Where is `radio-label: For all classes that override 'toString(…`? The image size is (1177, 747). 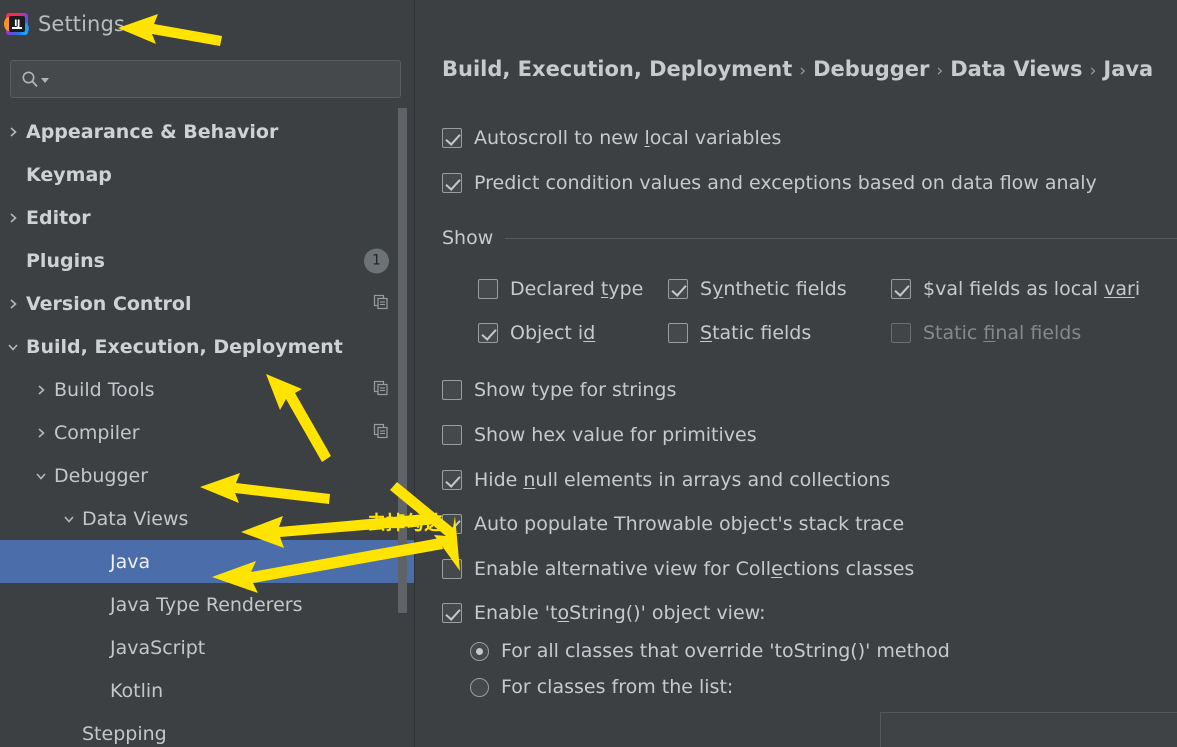 radio-label: For all classes that override 'toString(… is located at coordinates (725, 651).